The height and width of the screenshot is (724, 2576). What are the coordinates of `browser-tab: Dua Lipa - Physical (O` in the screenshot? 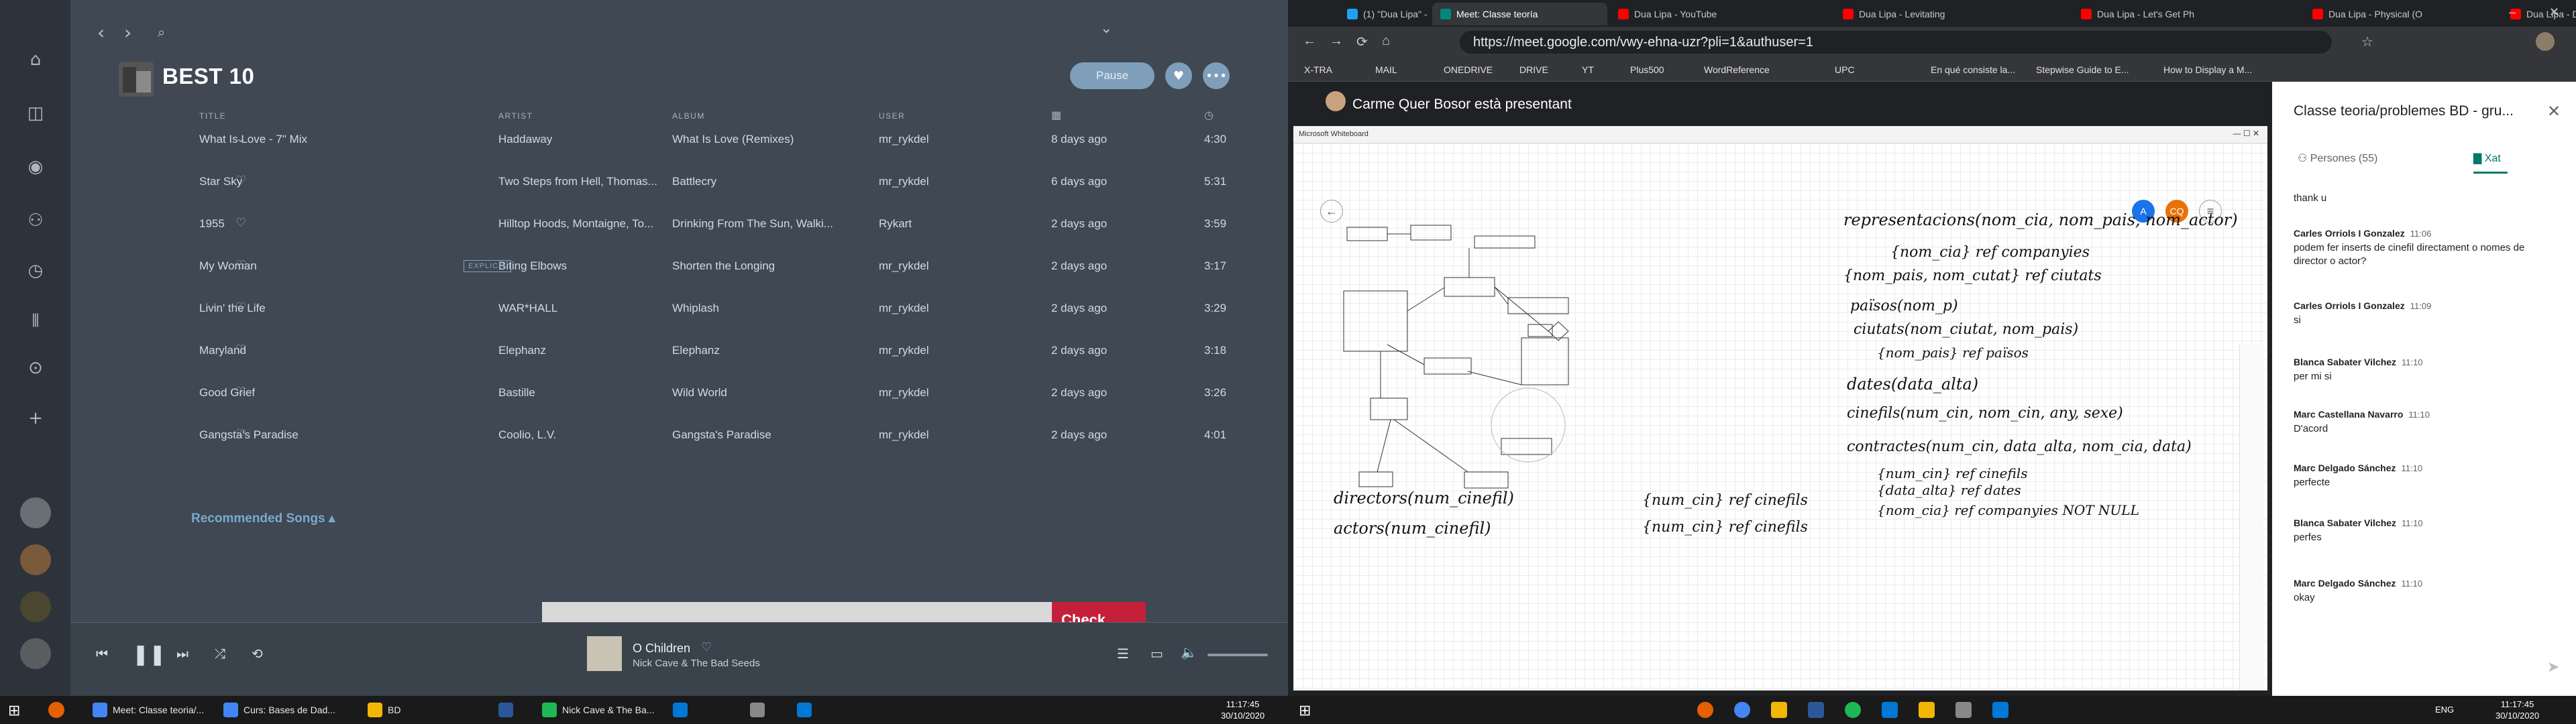 It's located at (2402, 14).